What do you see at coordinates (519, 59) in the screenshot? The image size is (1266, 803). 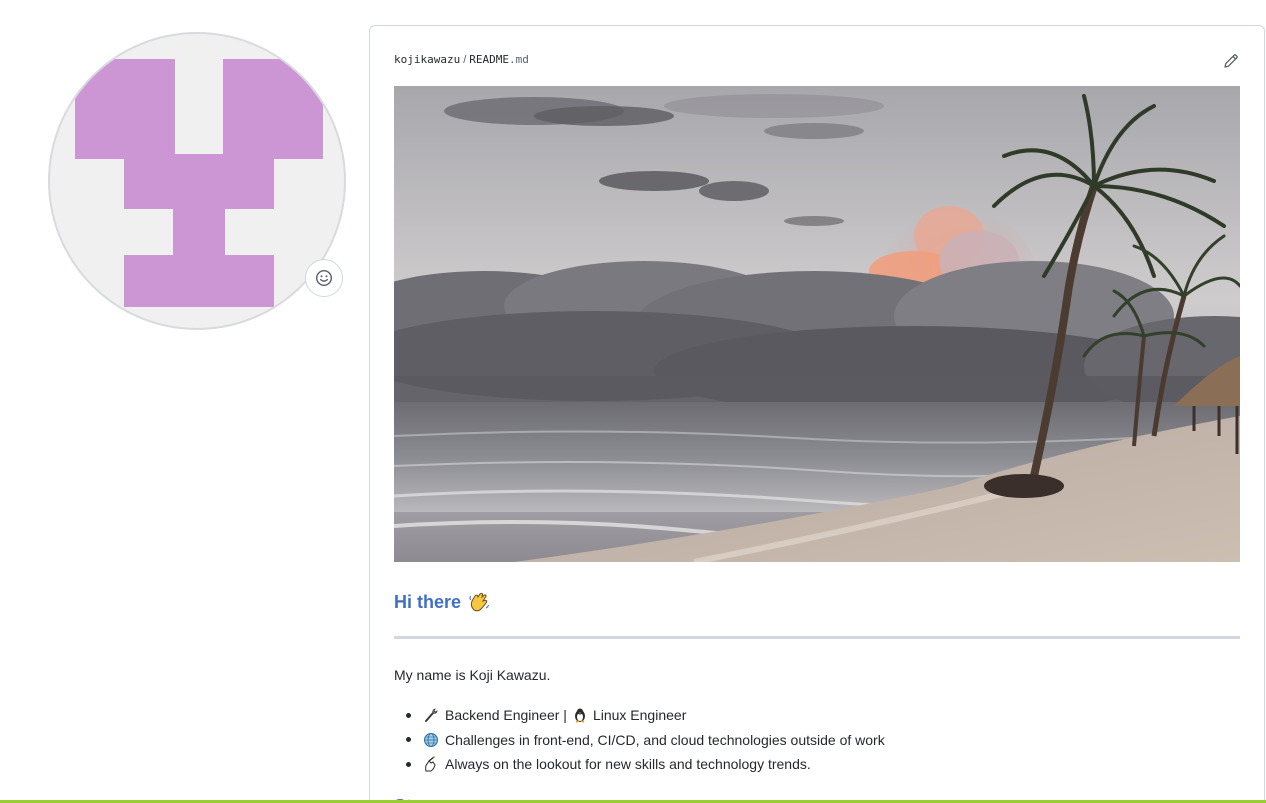 I see `readme-file-ext: .md` at bounding box center [519, 59].